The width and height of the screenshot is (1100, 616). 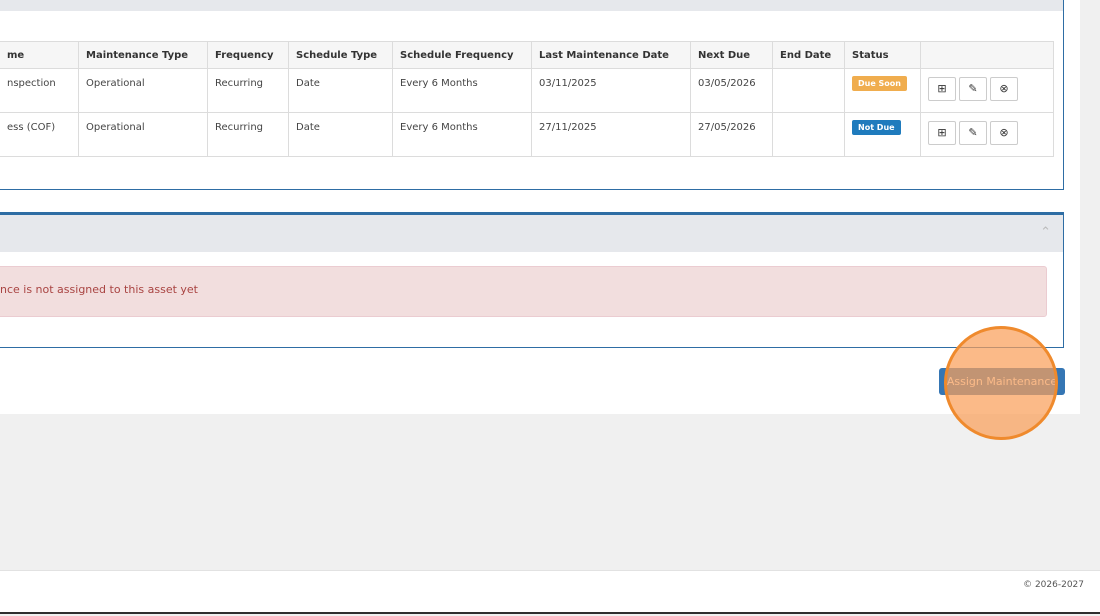 I want to click on cell-status: Not Due, so click(x=882, y=134).